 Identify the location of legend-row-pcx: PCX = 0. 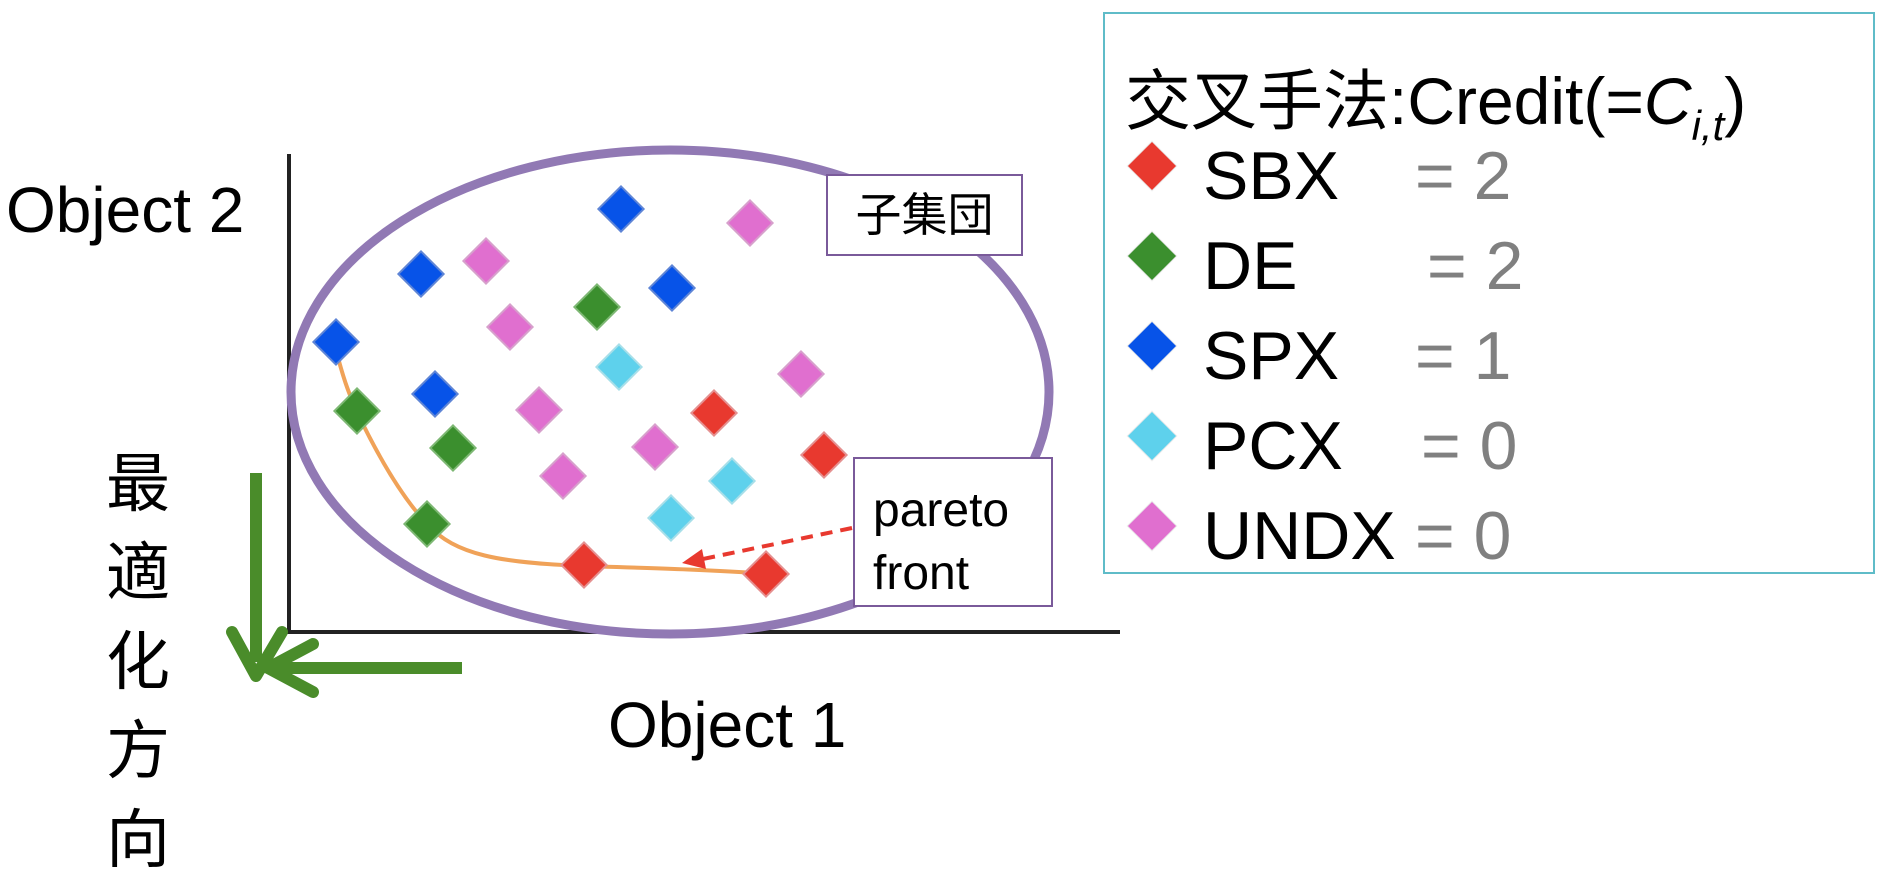
(1487, 441).